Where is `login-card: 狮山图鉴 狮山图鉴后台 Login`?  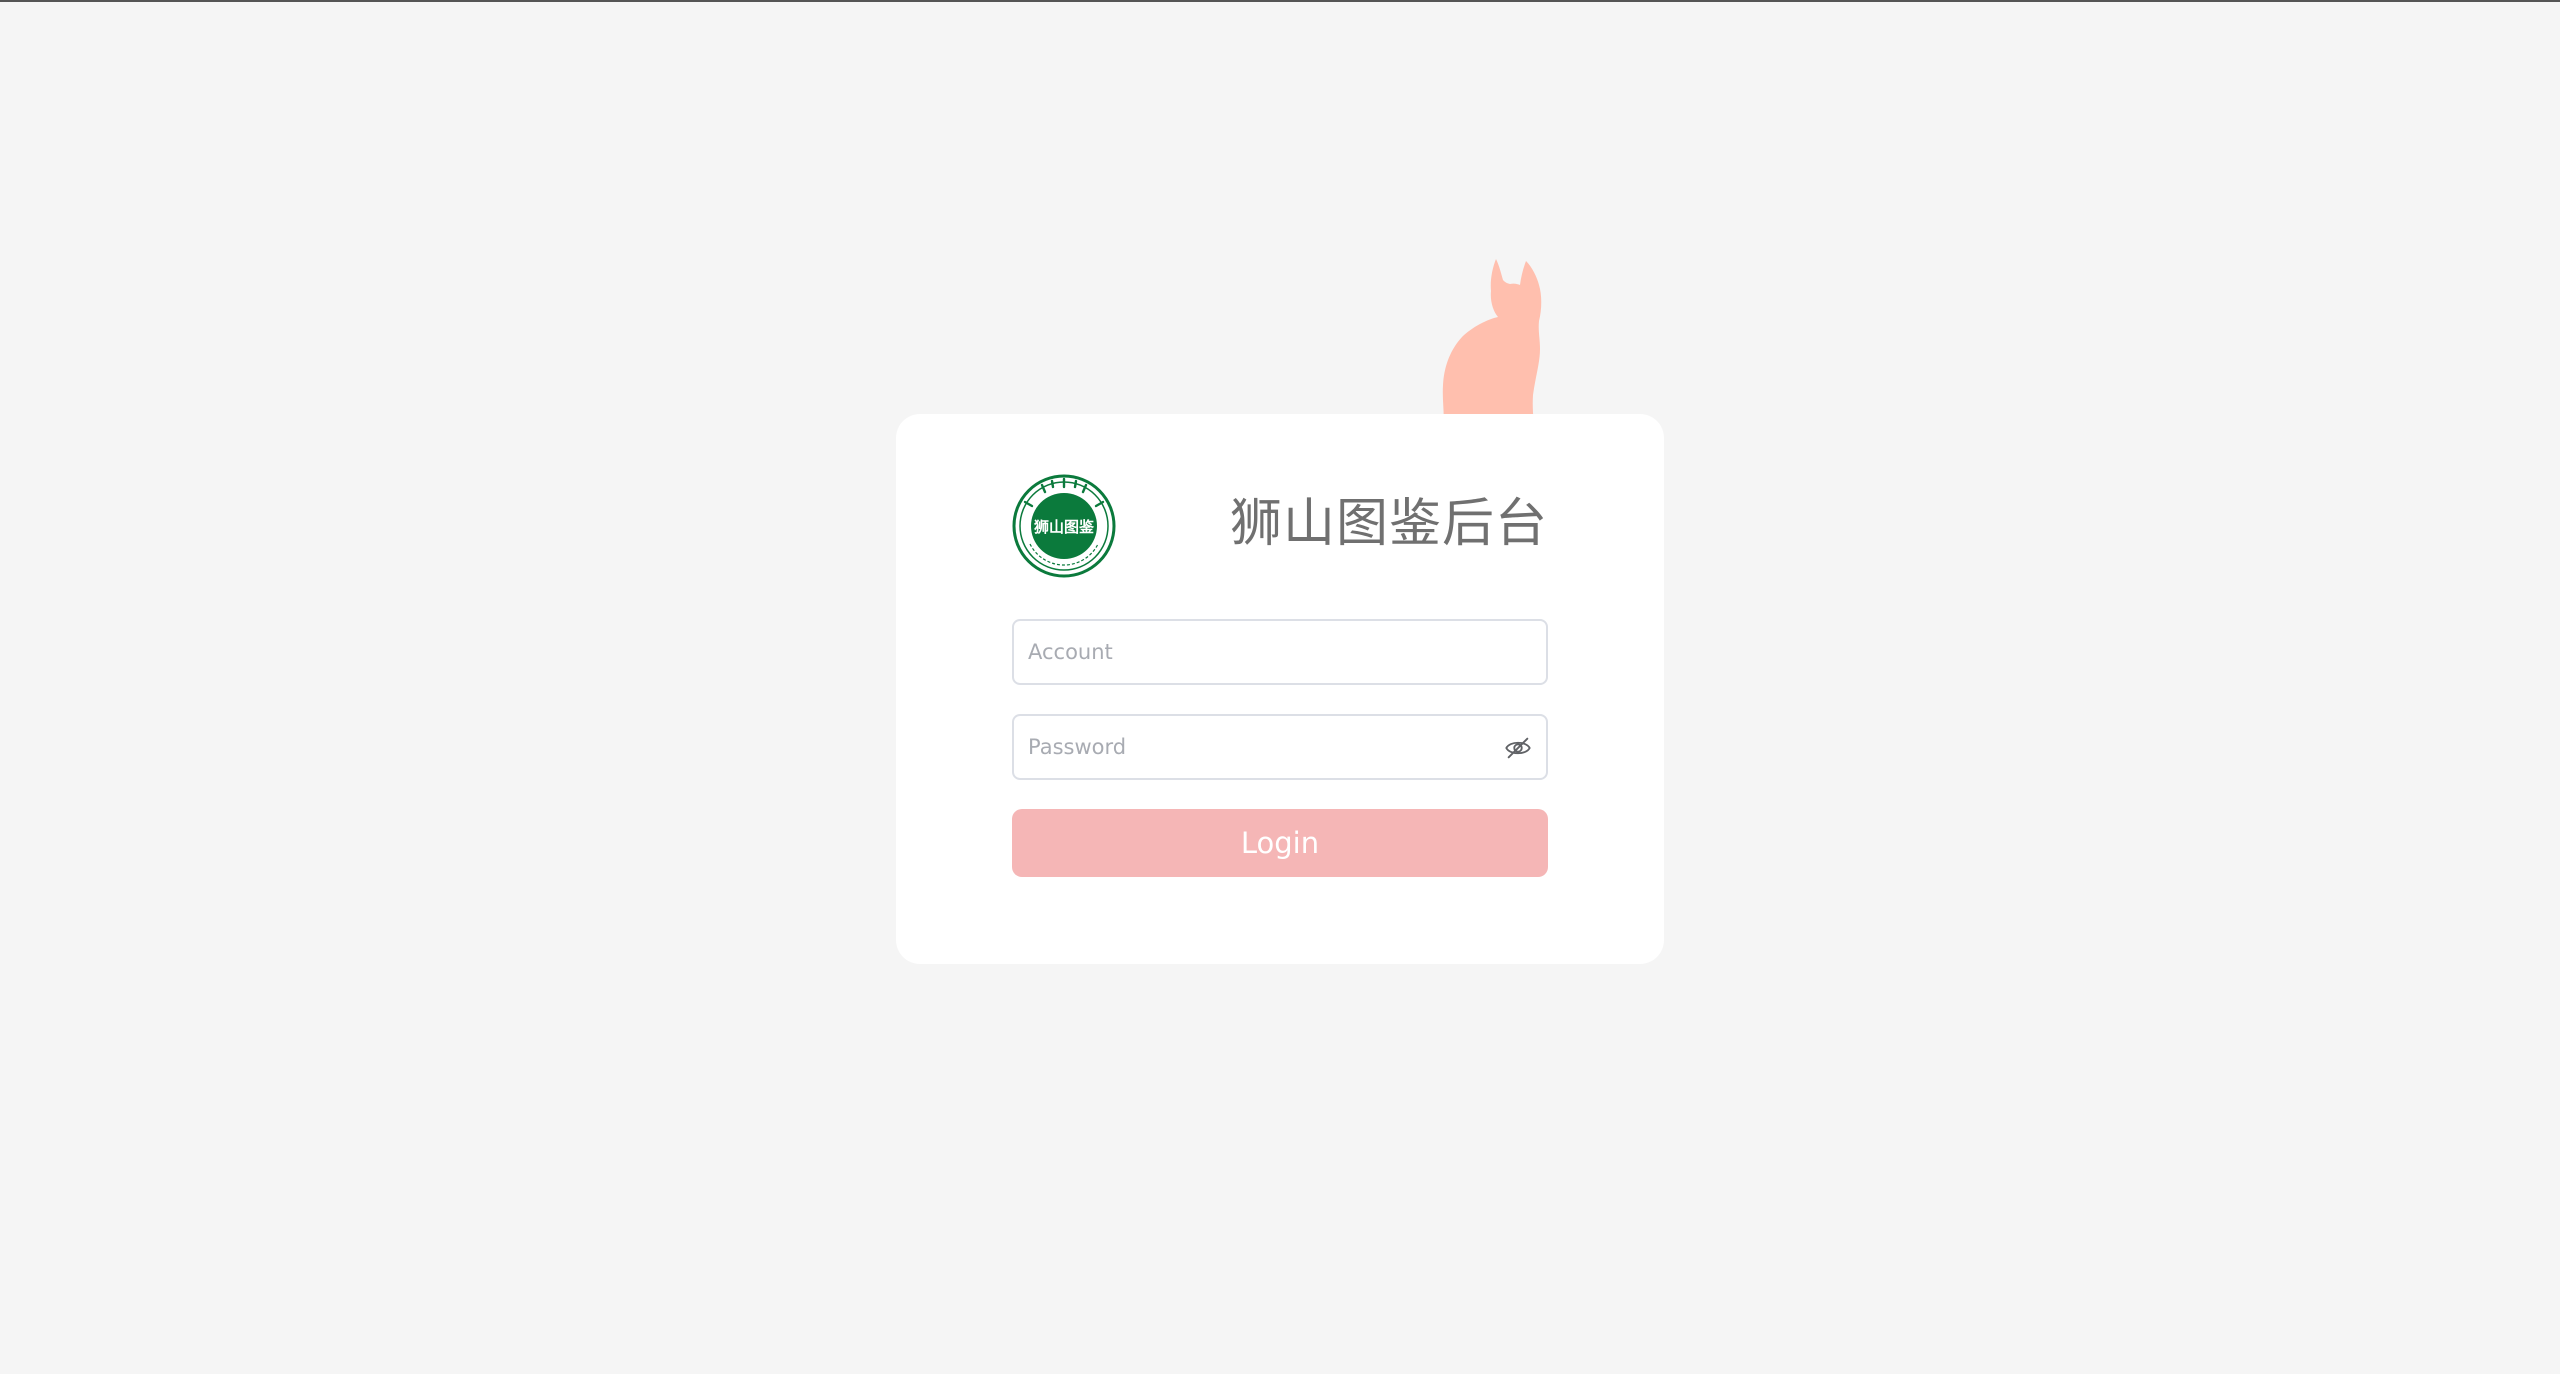 login-card: 狮山图鉴 狮山图鉴后台 Login is located at coordinates (1280, 689).